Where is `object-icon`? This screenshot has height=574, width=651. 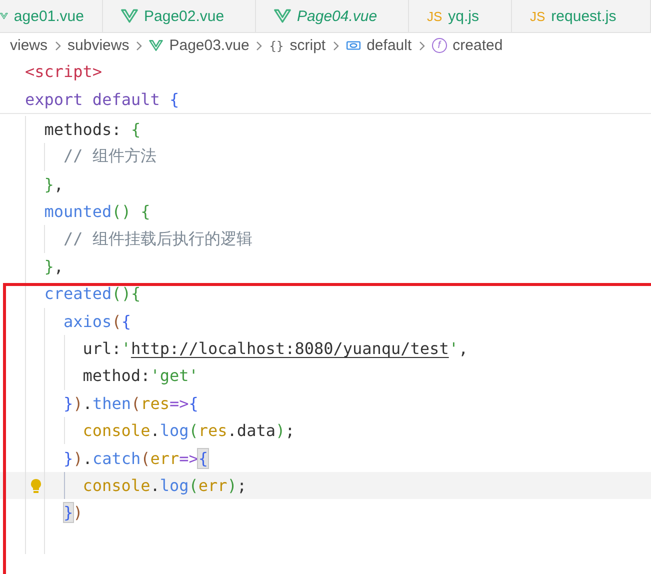
object-icon is located at coordinates (353, 45).